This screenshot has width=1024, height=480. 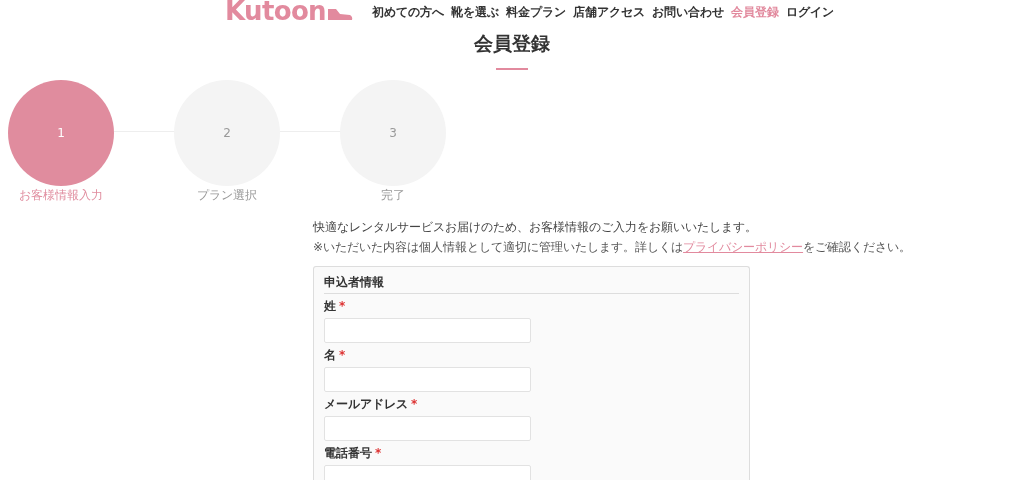 What do you see at coordinates (61, 195) in the screenshot?
I see `step-label: お客様情報入力` at bounding box center [61, 195].